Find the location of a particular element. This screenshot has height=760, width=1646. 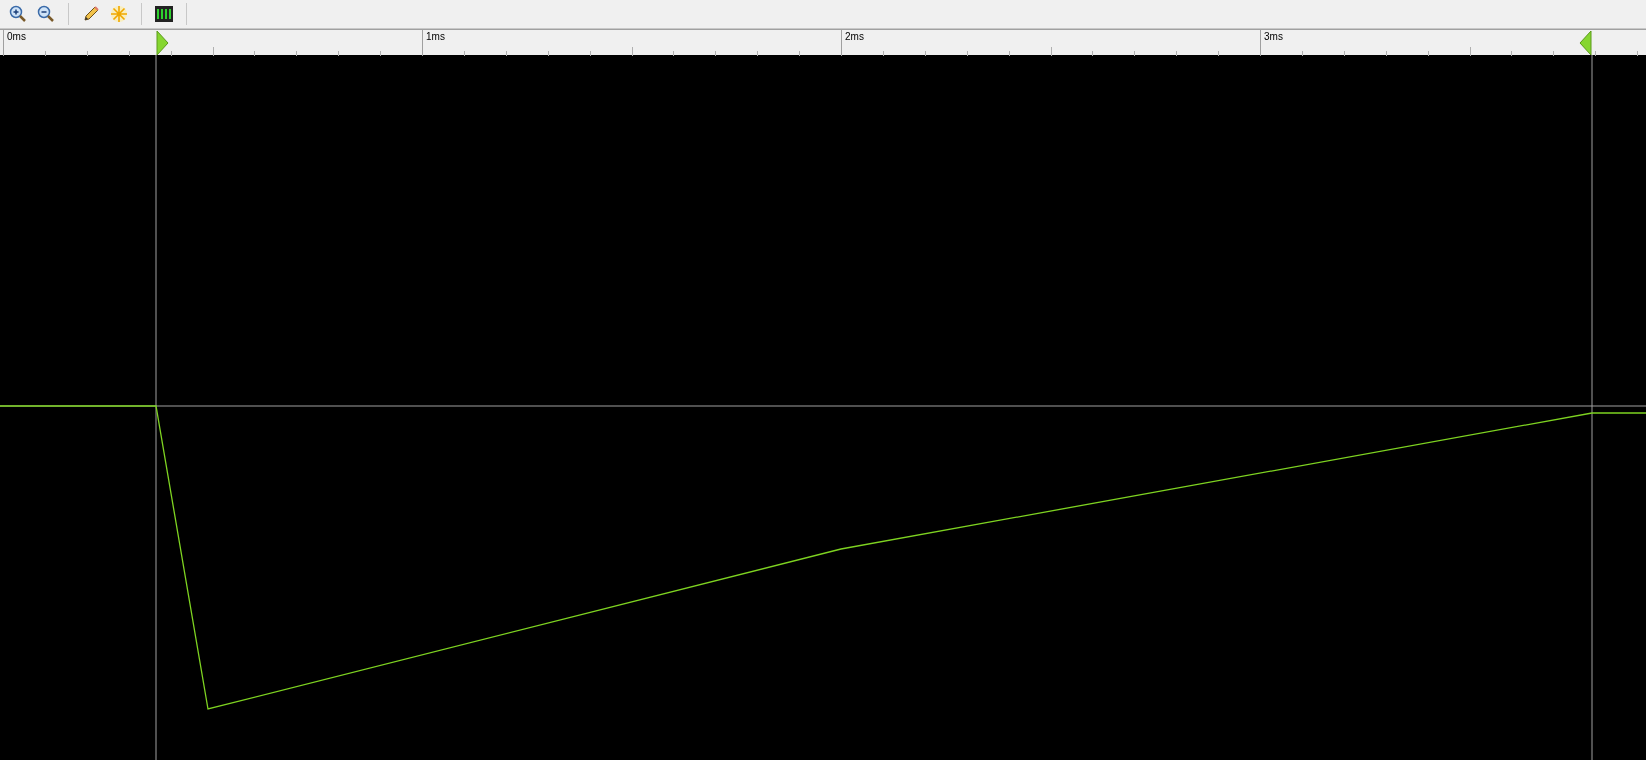

time-label: 2ms is located at coordinates (854, 37).